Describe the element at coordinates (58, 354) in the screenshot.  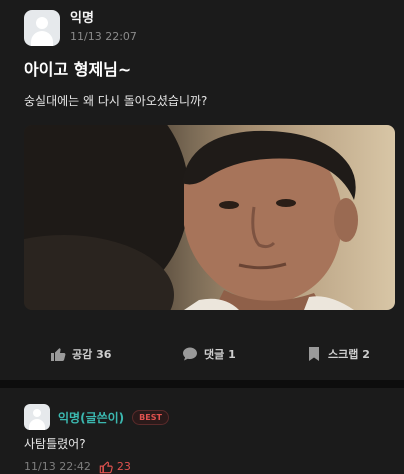
I see `thumbs-up-icon` at that location.